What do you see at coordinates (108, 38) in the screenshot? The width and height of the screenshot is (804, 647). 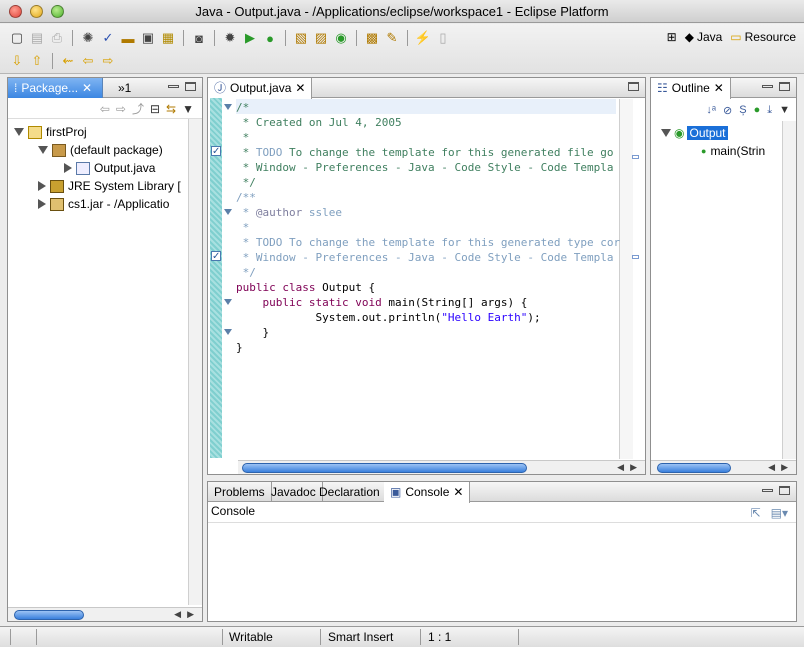 I see `check-icon: ✓` at bounding box center [108, 38].